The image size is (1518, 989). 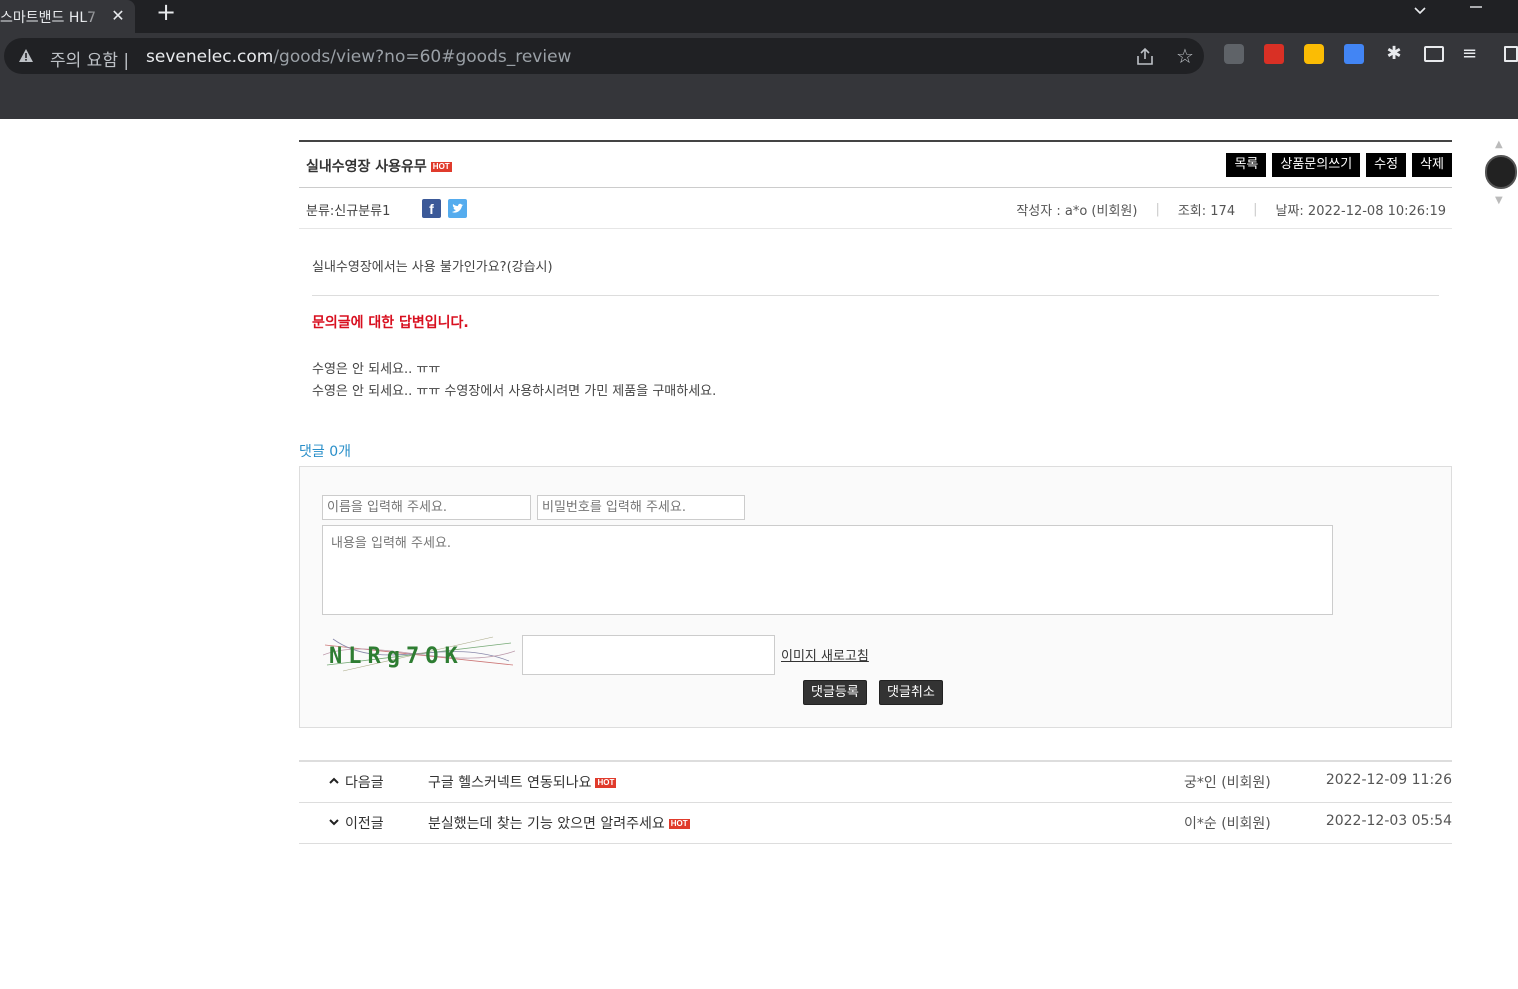 I want to click on next-post-title: 구글 헬스커넥트 연동되나요 HOT, so click(x=522, y=782).